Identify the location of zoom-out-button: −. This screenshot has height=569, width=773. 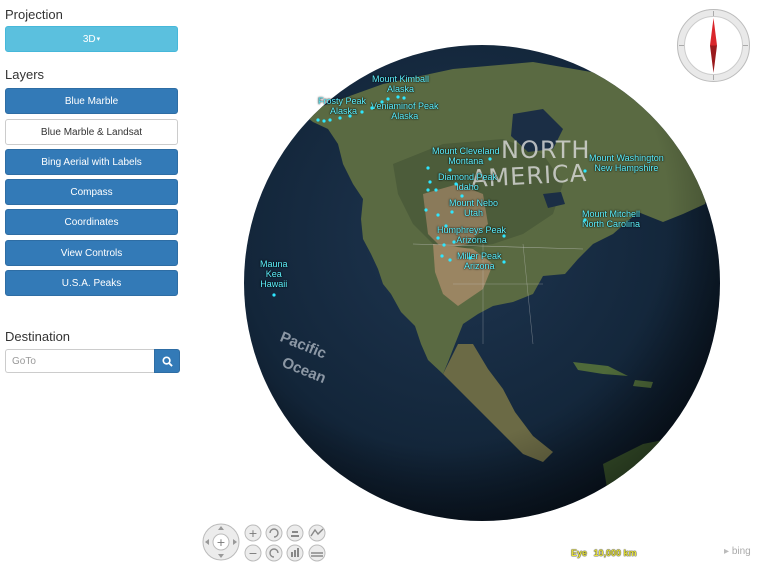
(253, 553).